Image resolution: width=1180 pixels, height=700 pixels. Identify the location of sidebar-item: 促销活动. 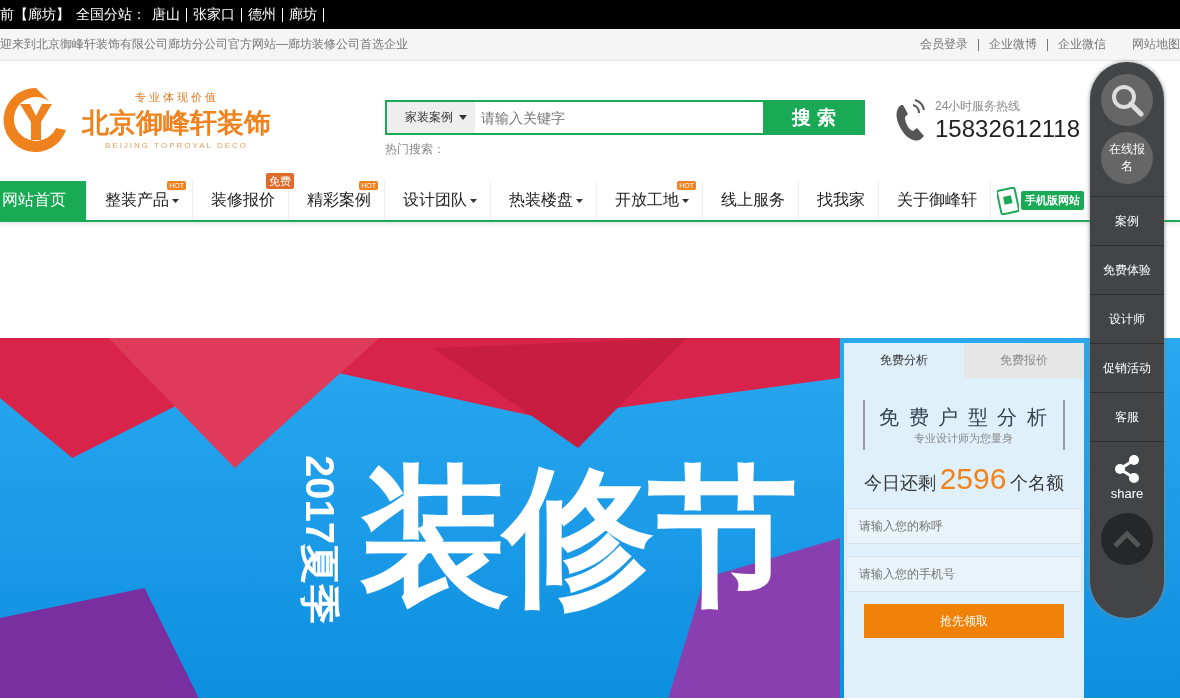
(1127, 367).